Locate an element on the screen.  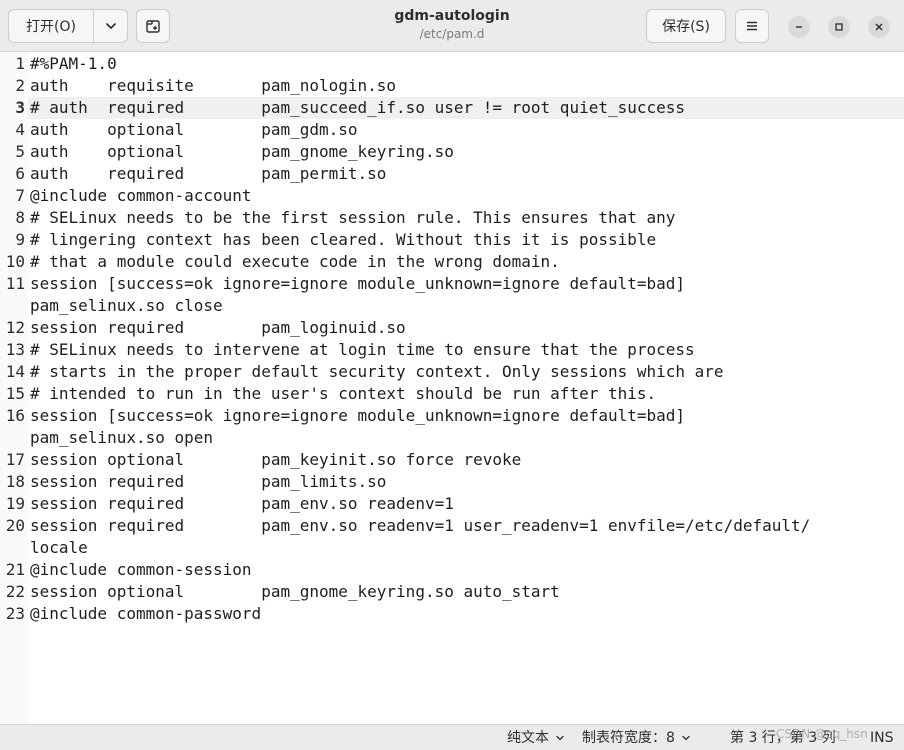
window-subtitle: /etc/pam.d is located at coordinates (452, 34).